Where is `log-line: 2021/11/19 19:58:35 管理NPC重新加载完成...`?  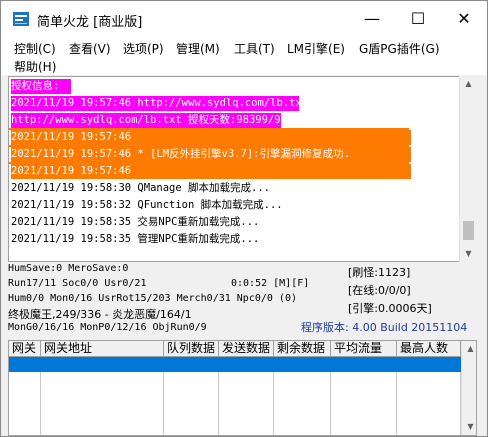 log-line: 2021/11/19 19:58:35 管理NPC重新加载完成... is located at coordinates (135, 239).